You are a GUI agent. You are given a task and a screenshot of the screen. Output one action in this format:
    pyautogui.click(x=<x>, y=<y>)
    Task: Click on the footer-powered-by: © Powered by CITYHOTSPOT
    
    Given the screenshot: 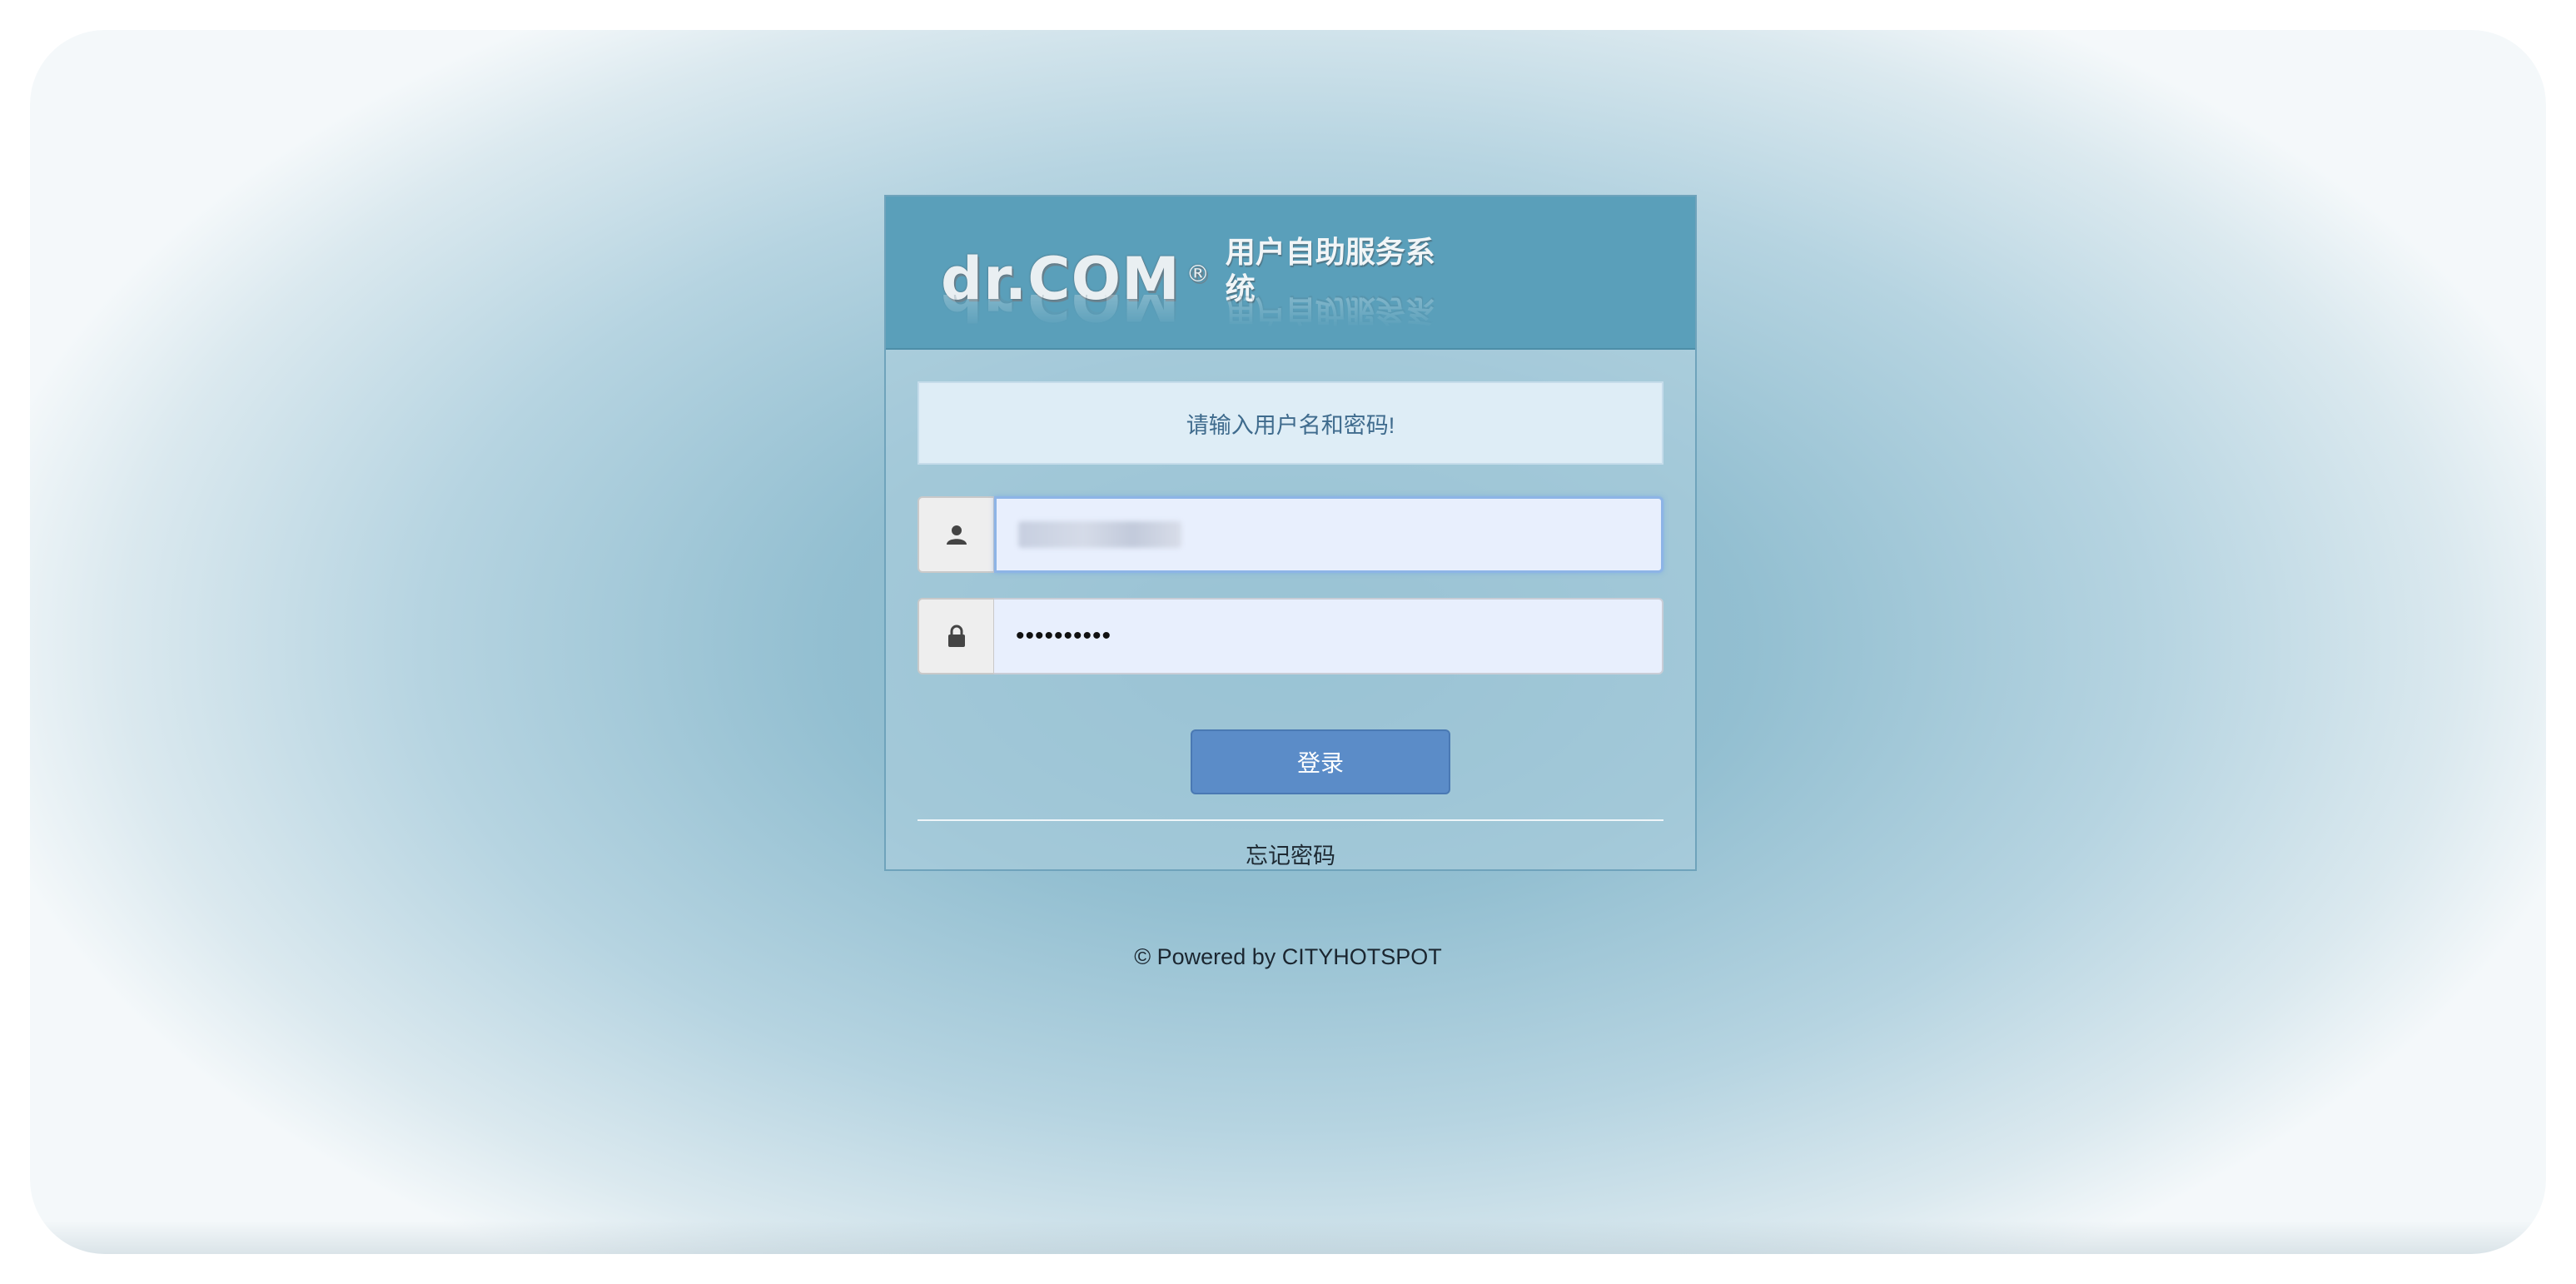 What is the action you would take?
    pyautogui.click(x=1288, y=957)
    